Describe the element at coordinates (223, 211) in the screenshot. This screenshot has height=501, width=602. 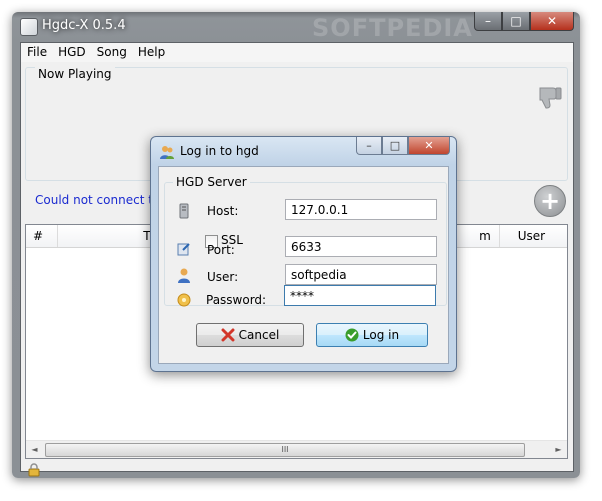
I see `host-label: Host:` at that location.